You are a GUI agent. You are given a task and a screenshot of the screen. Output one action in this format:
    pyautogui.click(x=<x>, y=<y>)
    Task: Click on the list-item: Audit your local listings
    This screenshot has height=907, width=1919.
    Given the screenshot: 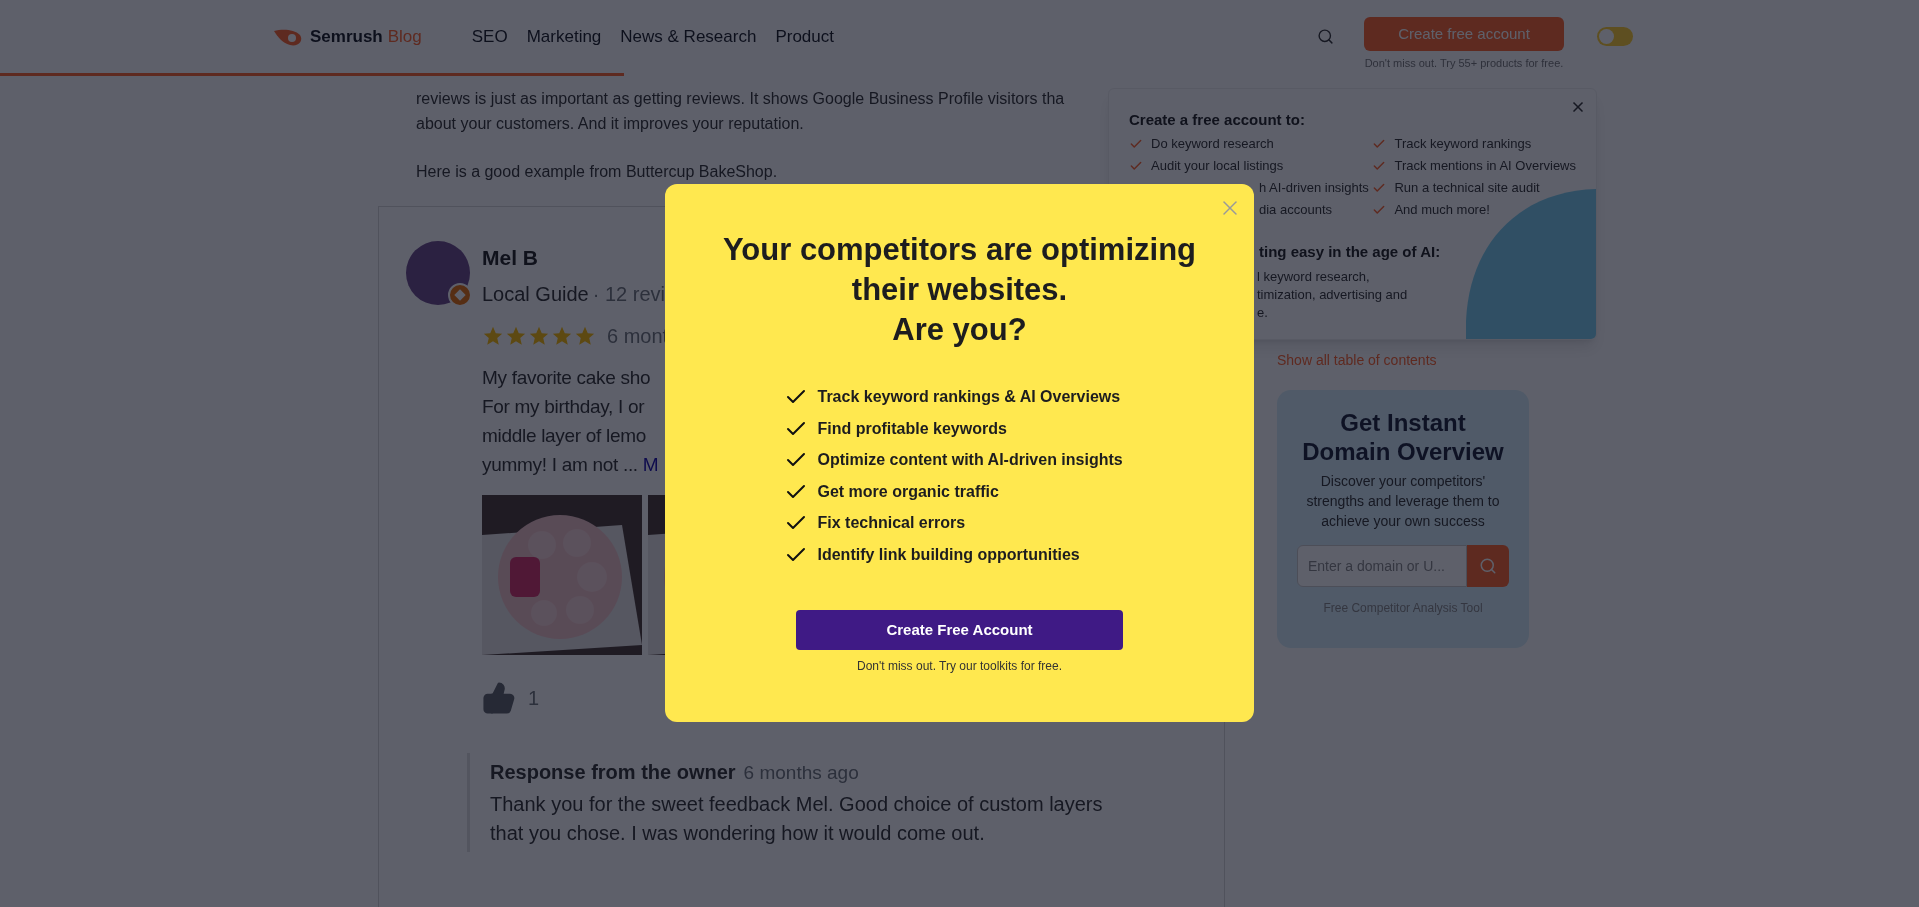 What is the action you would take?
    pyautogui.click(x=1217, y=166)
    